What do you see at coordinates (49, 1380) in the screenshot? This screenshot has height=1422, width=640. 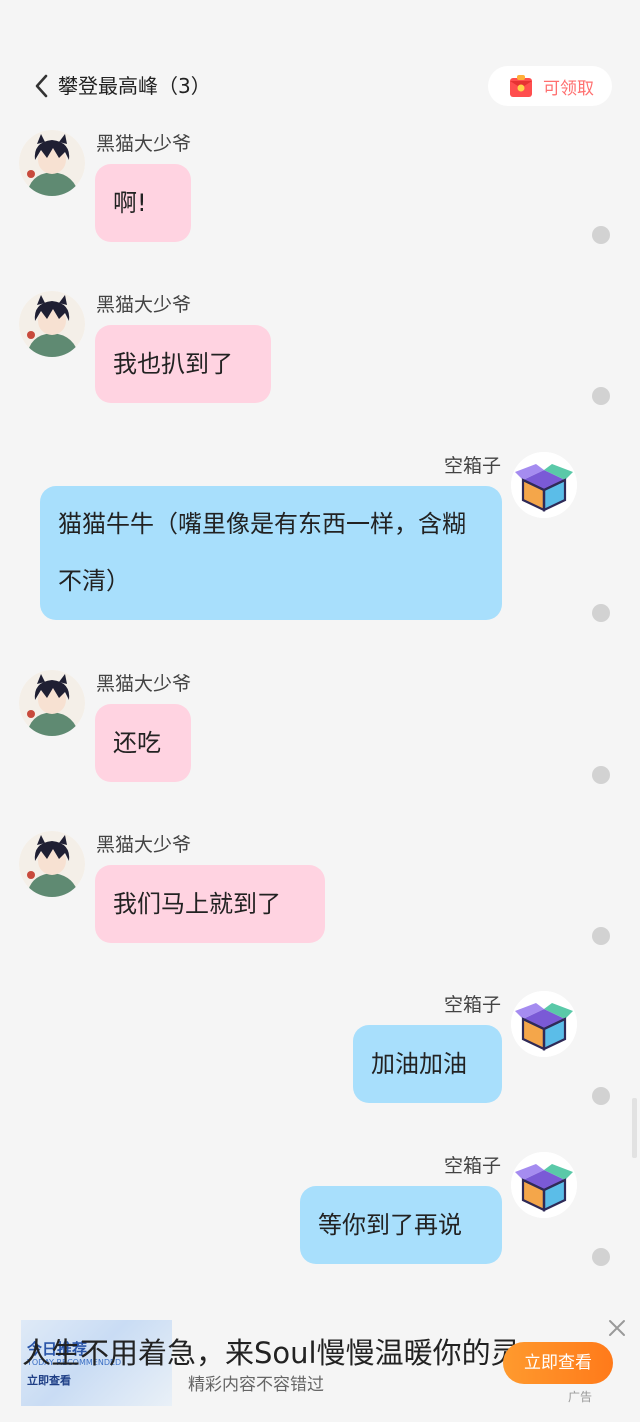 I see `ad-thumb-cta: 立即查看` at bounding box center [49, 1380].